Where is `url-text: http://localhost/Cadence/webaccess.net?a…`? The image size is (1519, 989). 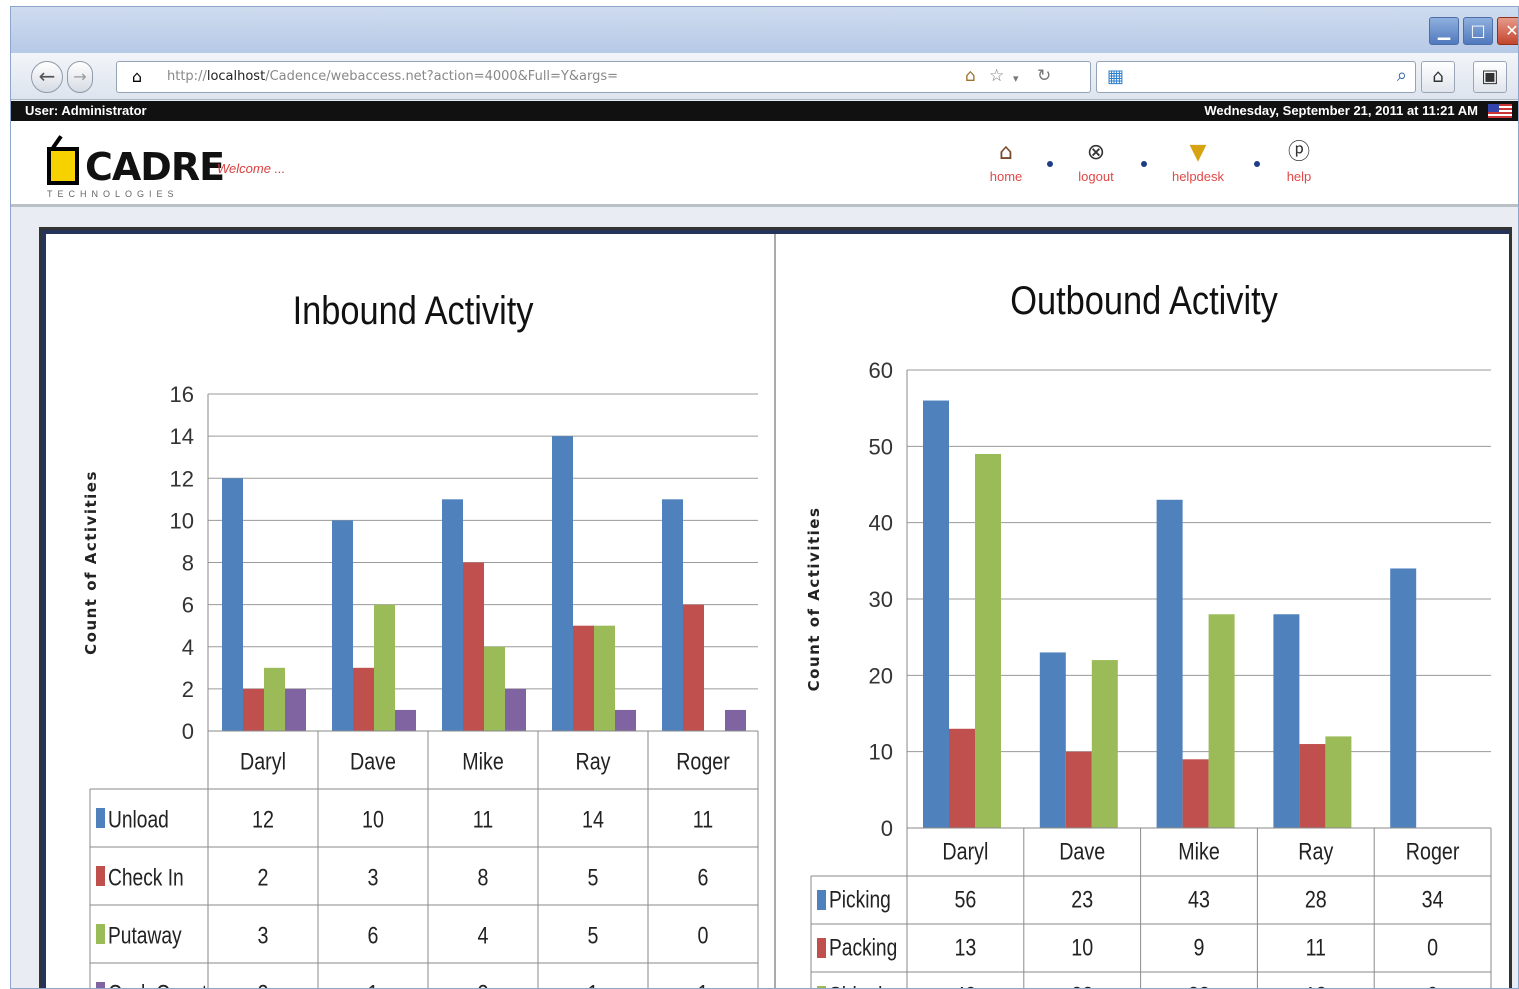
url-text: http://localhost/Cadence/webaccess.net?a… is located at coordinates (392, 76).